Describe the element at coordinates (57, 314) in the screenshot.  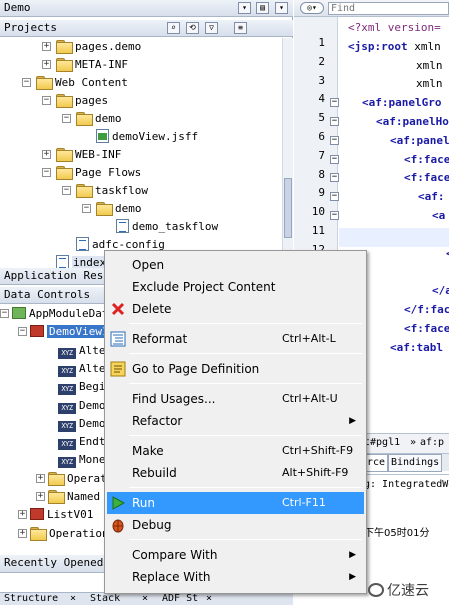
I see `data-control-item: − AppModuleData` at that location.